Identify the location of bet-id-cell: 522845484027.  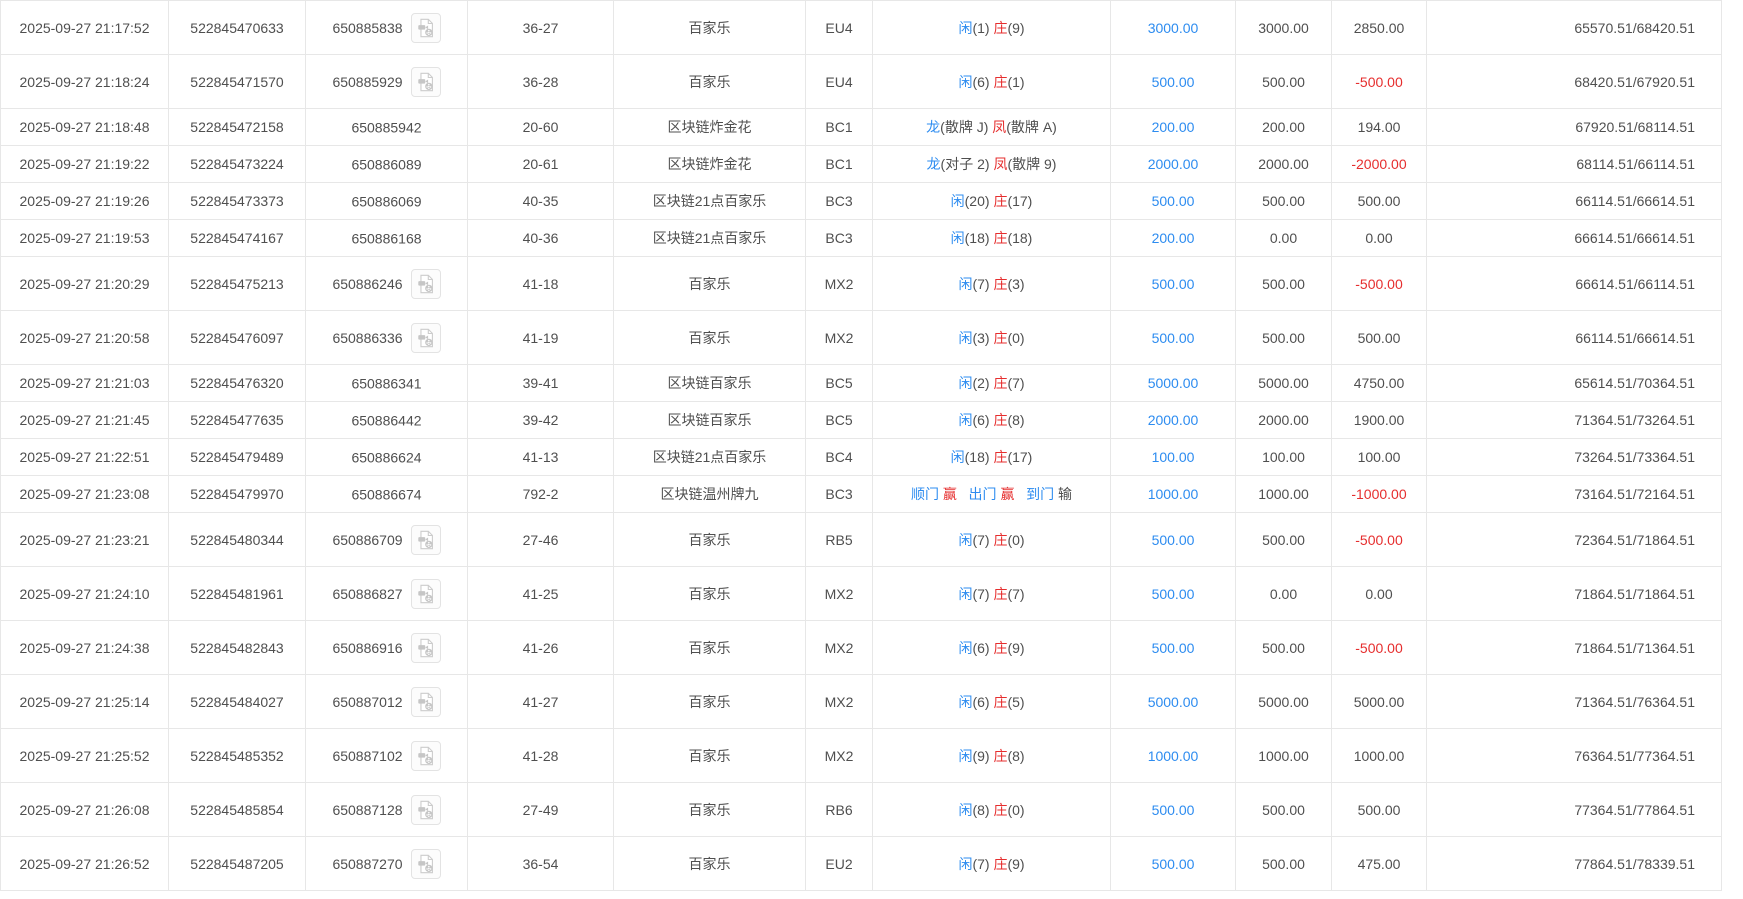
(237, 701).